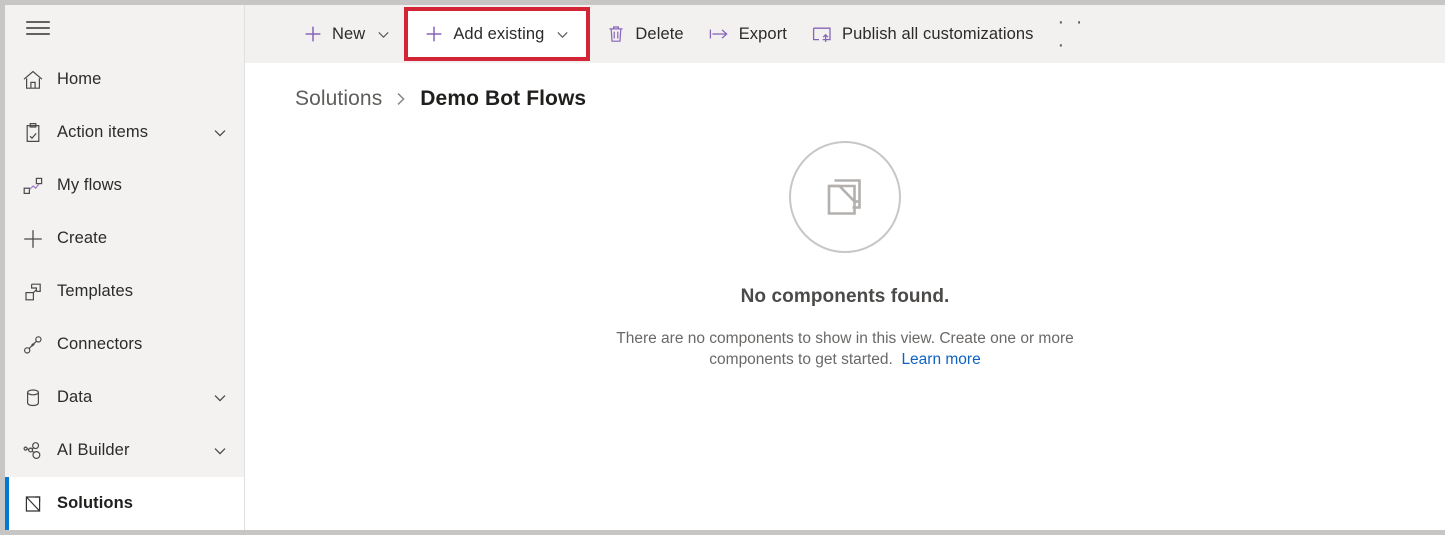  I want to click on flow-icon, so click(39, 186).